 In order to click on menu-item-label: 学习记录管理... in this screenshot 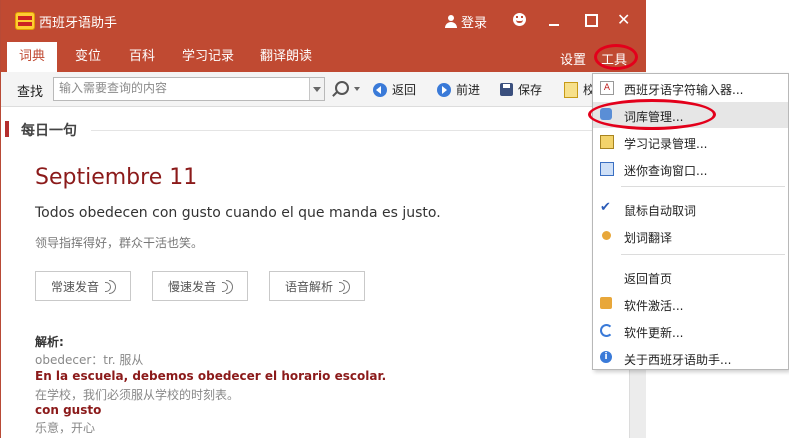, I will do `click(666, 144)`.